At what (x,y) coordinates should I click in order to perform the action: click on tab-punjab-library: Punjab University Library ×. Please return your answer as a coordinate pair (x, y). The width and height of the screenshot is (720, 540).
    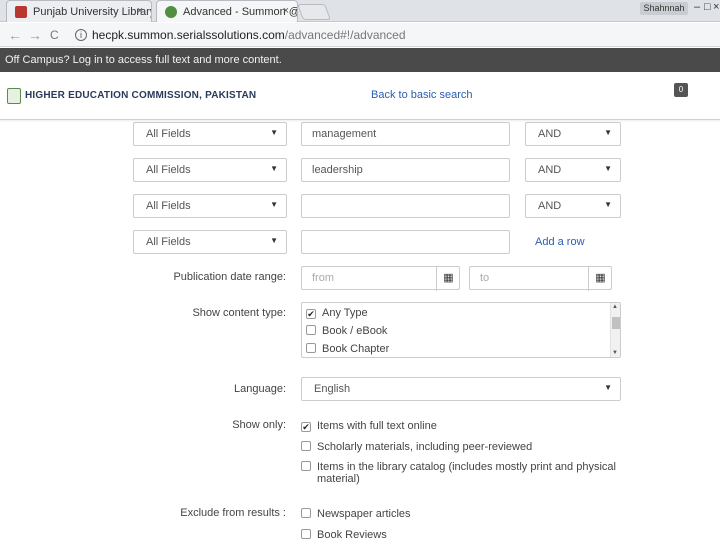
    Looking at the image, I should click on (79, 11).